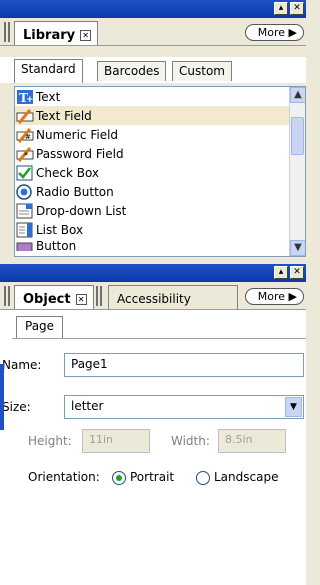 The height and width of the screenshot is (585, 320). I want to click on name-value: Page1, so click(89, 364).